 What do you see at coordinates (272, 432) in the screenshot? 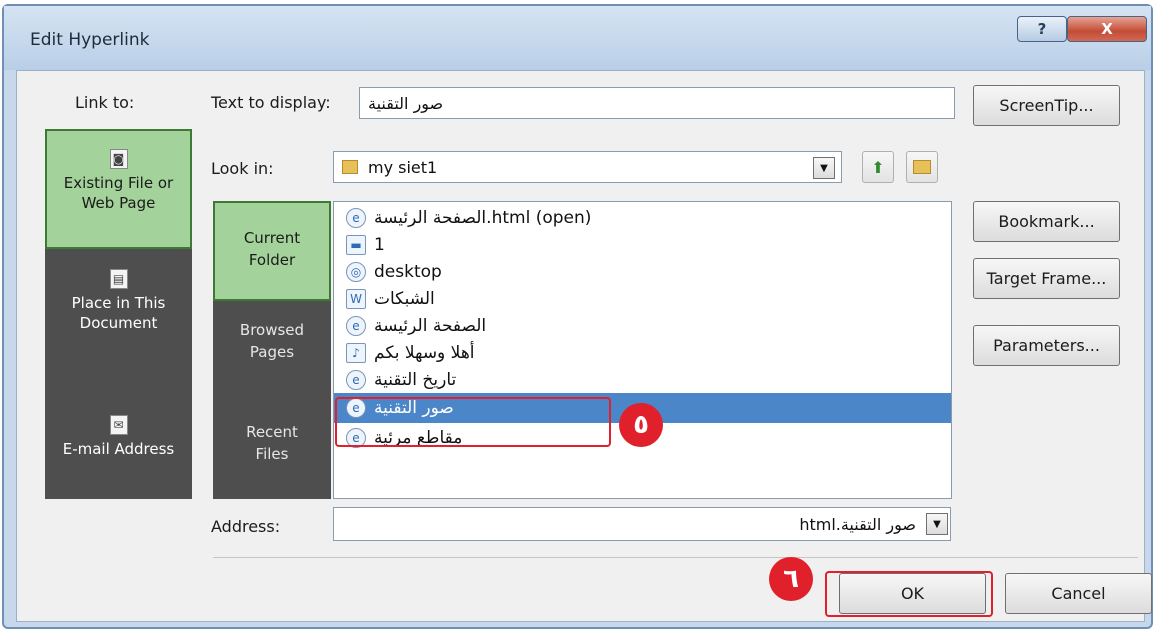
I see `place-recent-label1: Recent` at bounding box center [272, 432].